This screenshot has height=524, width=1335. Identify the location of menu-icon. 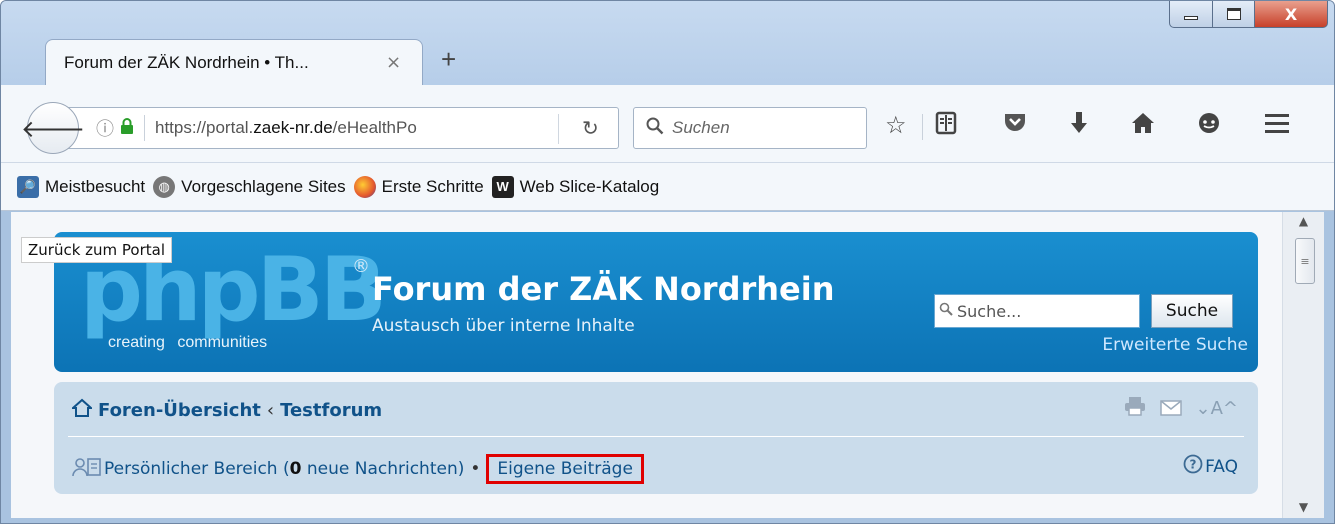
(1277, 126).